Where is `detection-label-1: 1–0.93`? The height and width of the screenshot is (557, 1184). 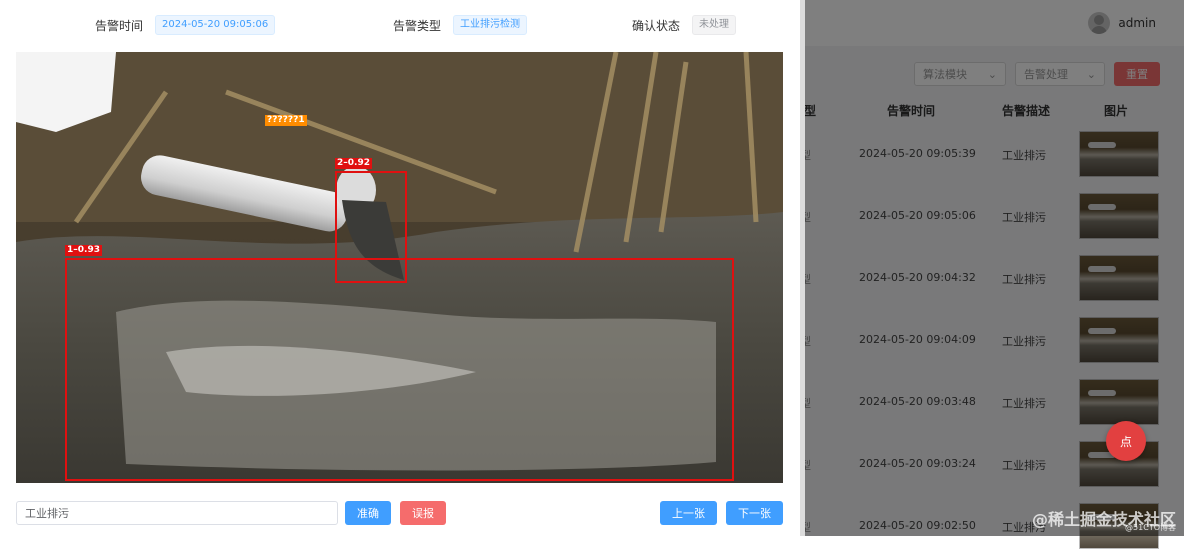
detection-label-1: 1–0.93 is located at coordinates (83, 250).